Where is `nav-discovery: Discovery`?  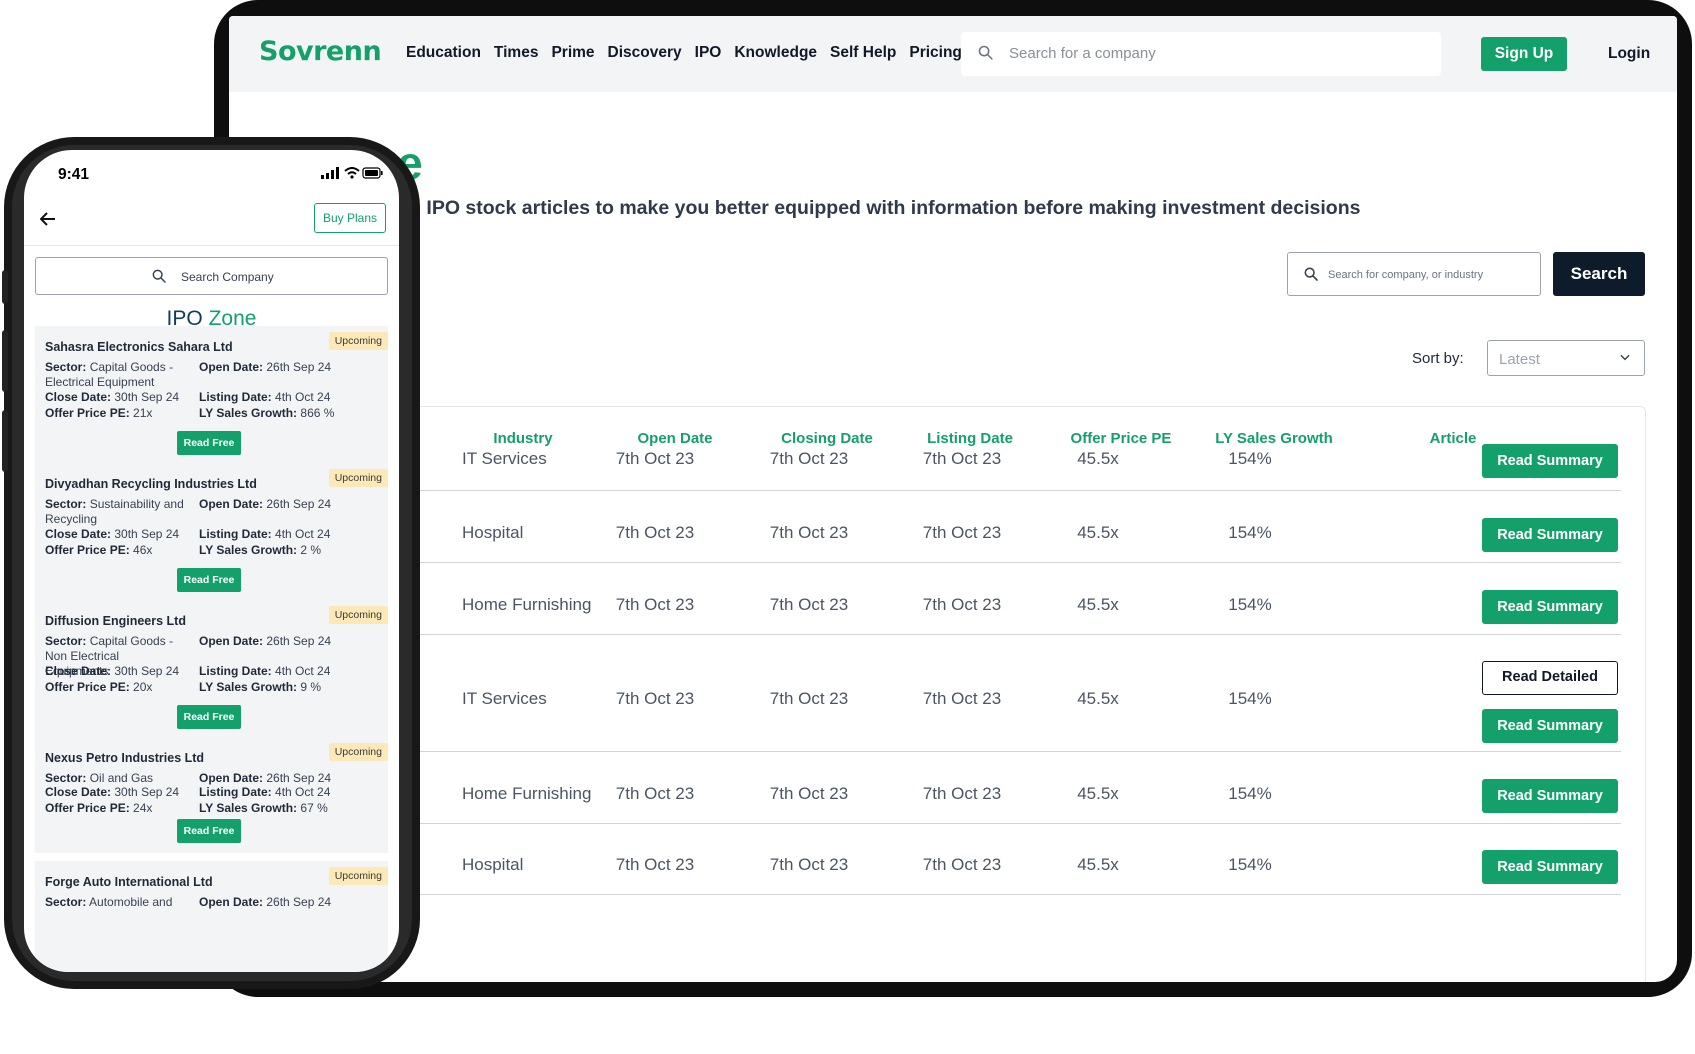 nav-discovery: Discovery is located at coordinates (645, 53).